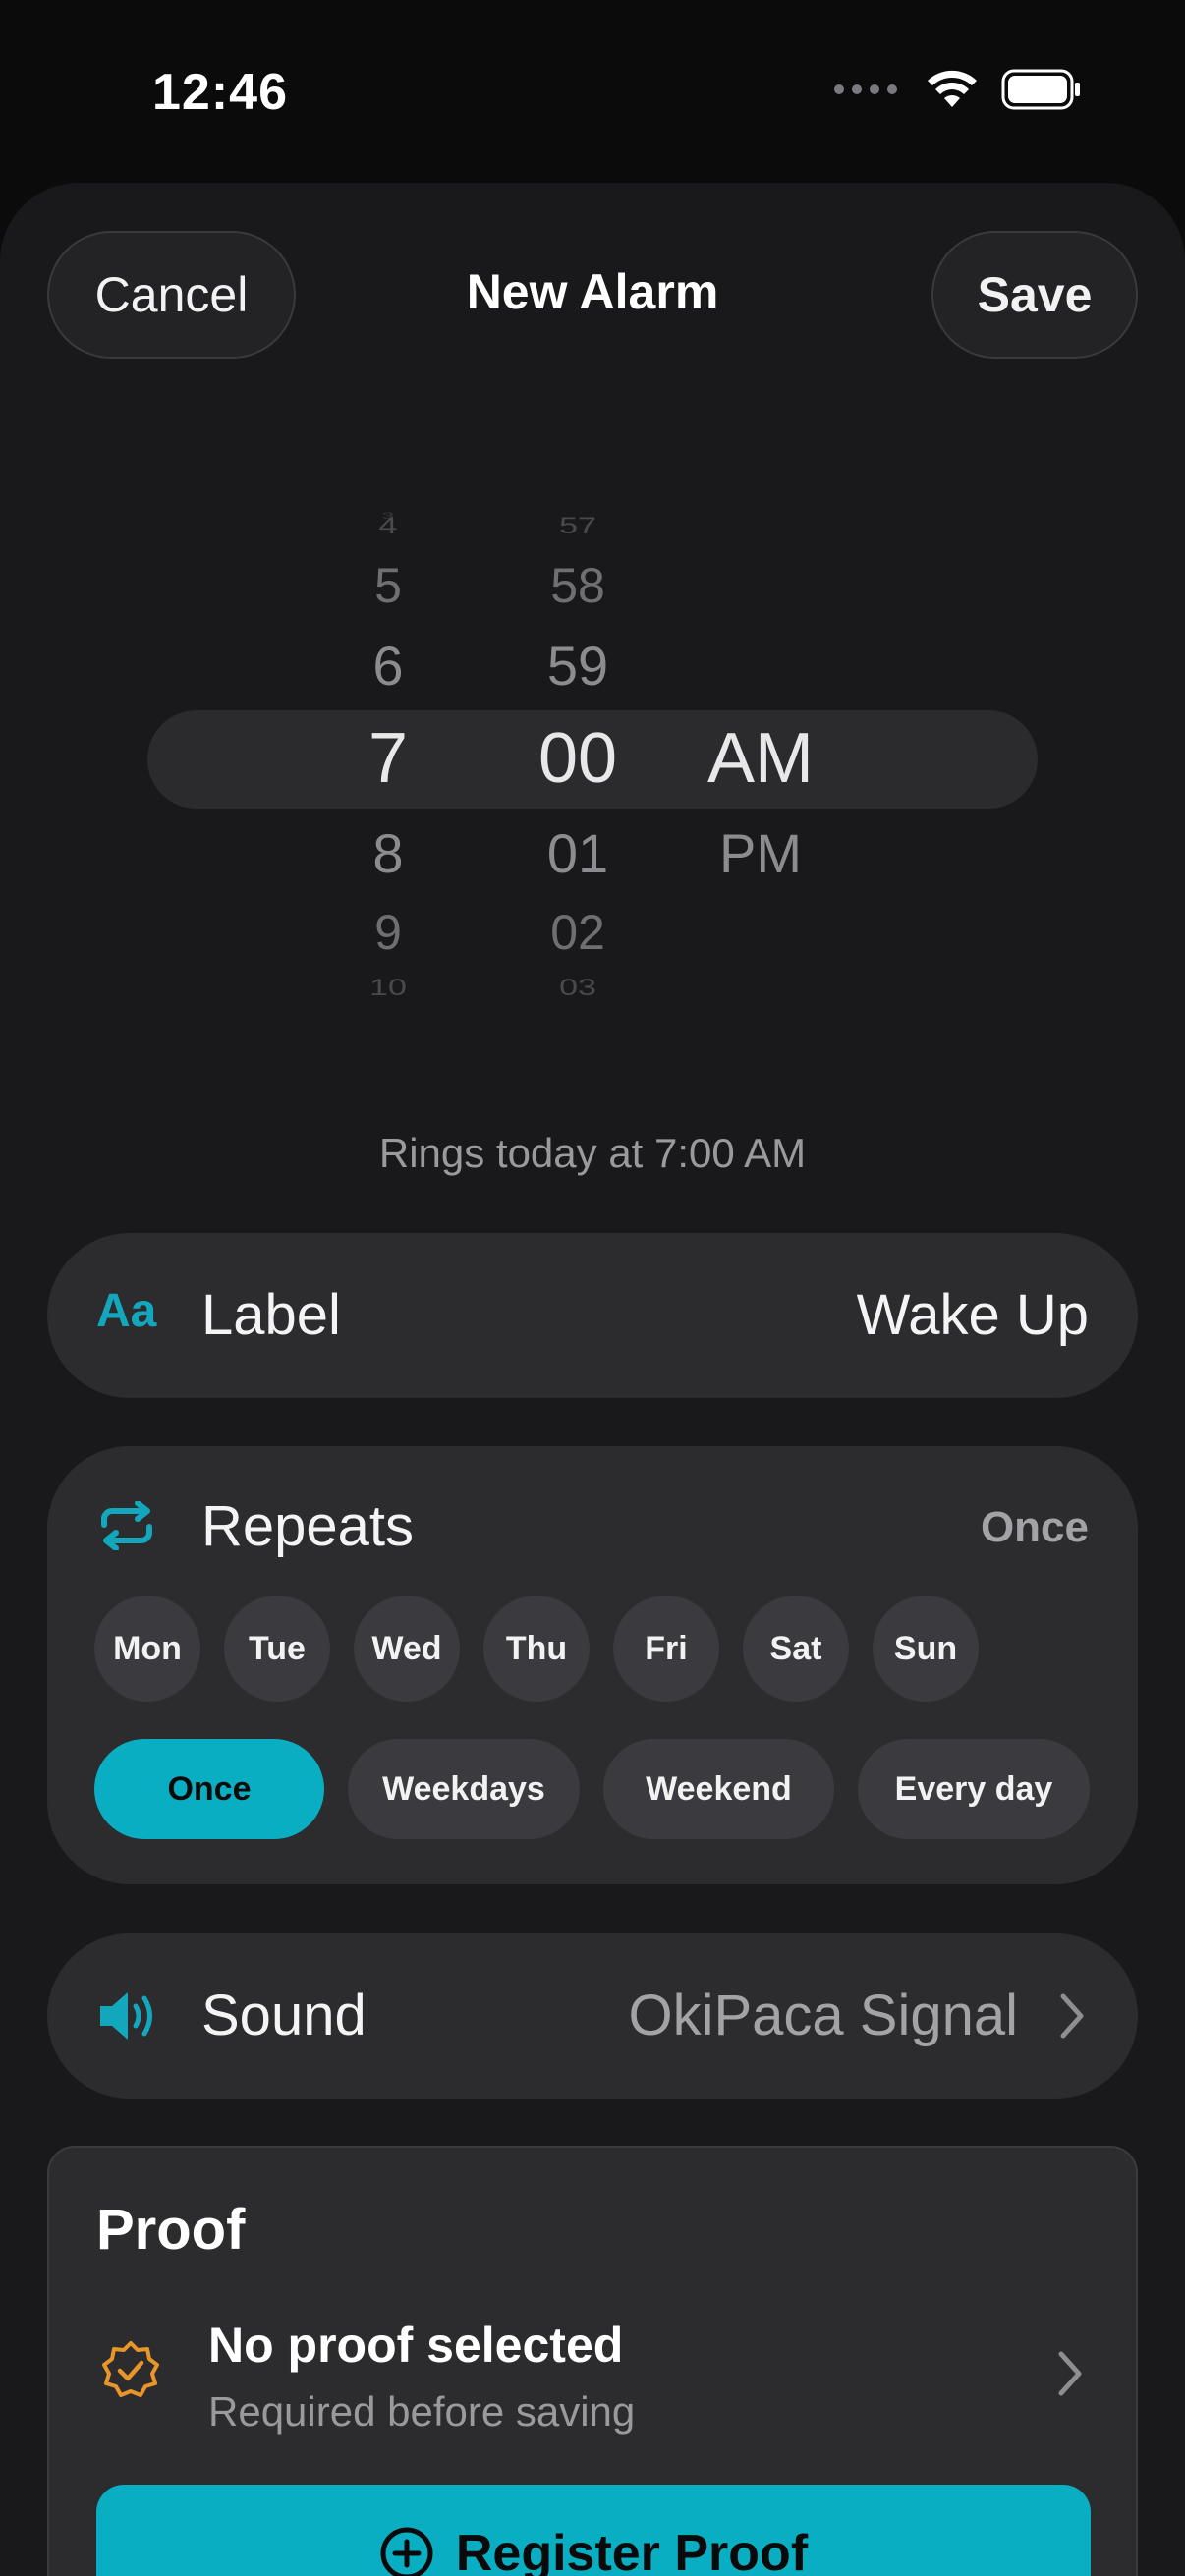  Describe the element at coordinates (209, 1789) in the screenshot. I see `preset-once-button: Once` at that location.